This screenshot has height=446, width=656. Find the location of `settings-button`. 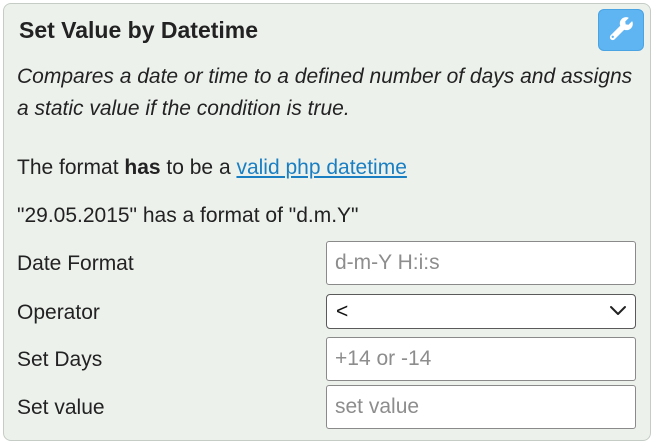

settings-button is located at coordinates (621, 30).